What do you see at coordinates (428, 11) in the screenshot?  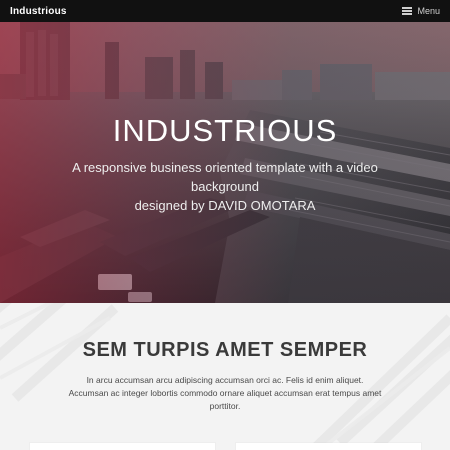 I see `menu-label: Menu` at bounding box center [428, 11].